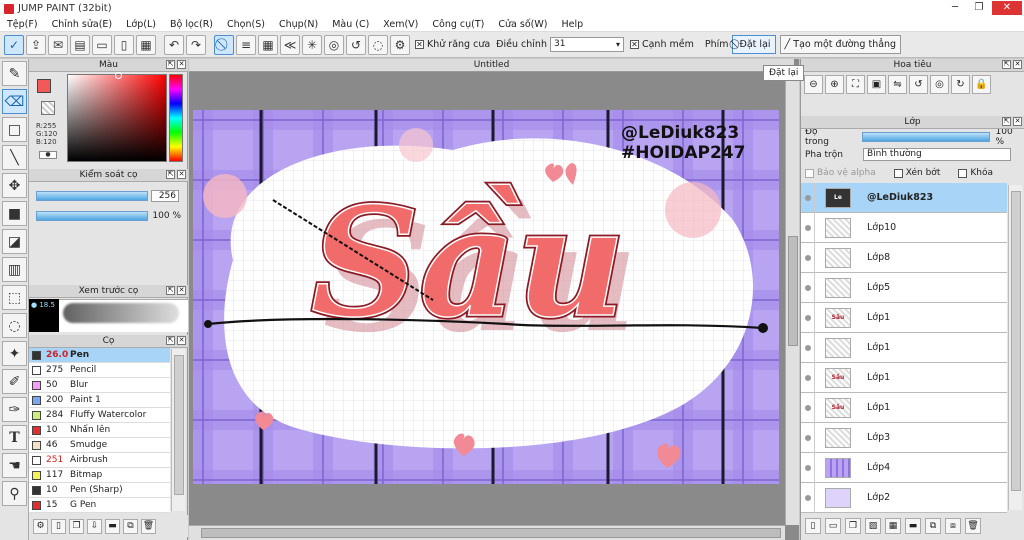 The image size is (1024, 540). Describe the element at coordinates (834, 84) in the screenshot. I see `zoom-in-icon: ⊕` at that location.